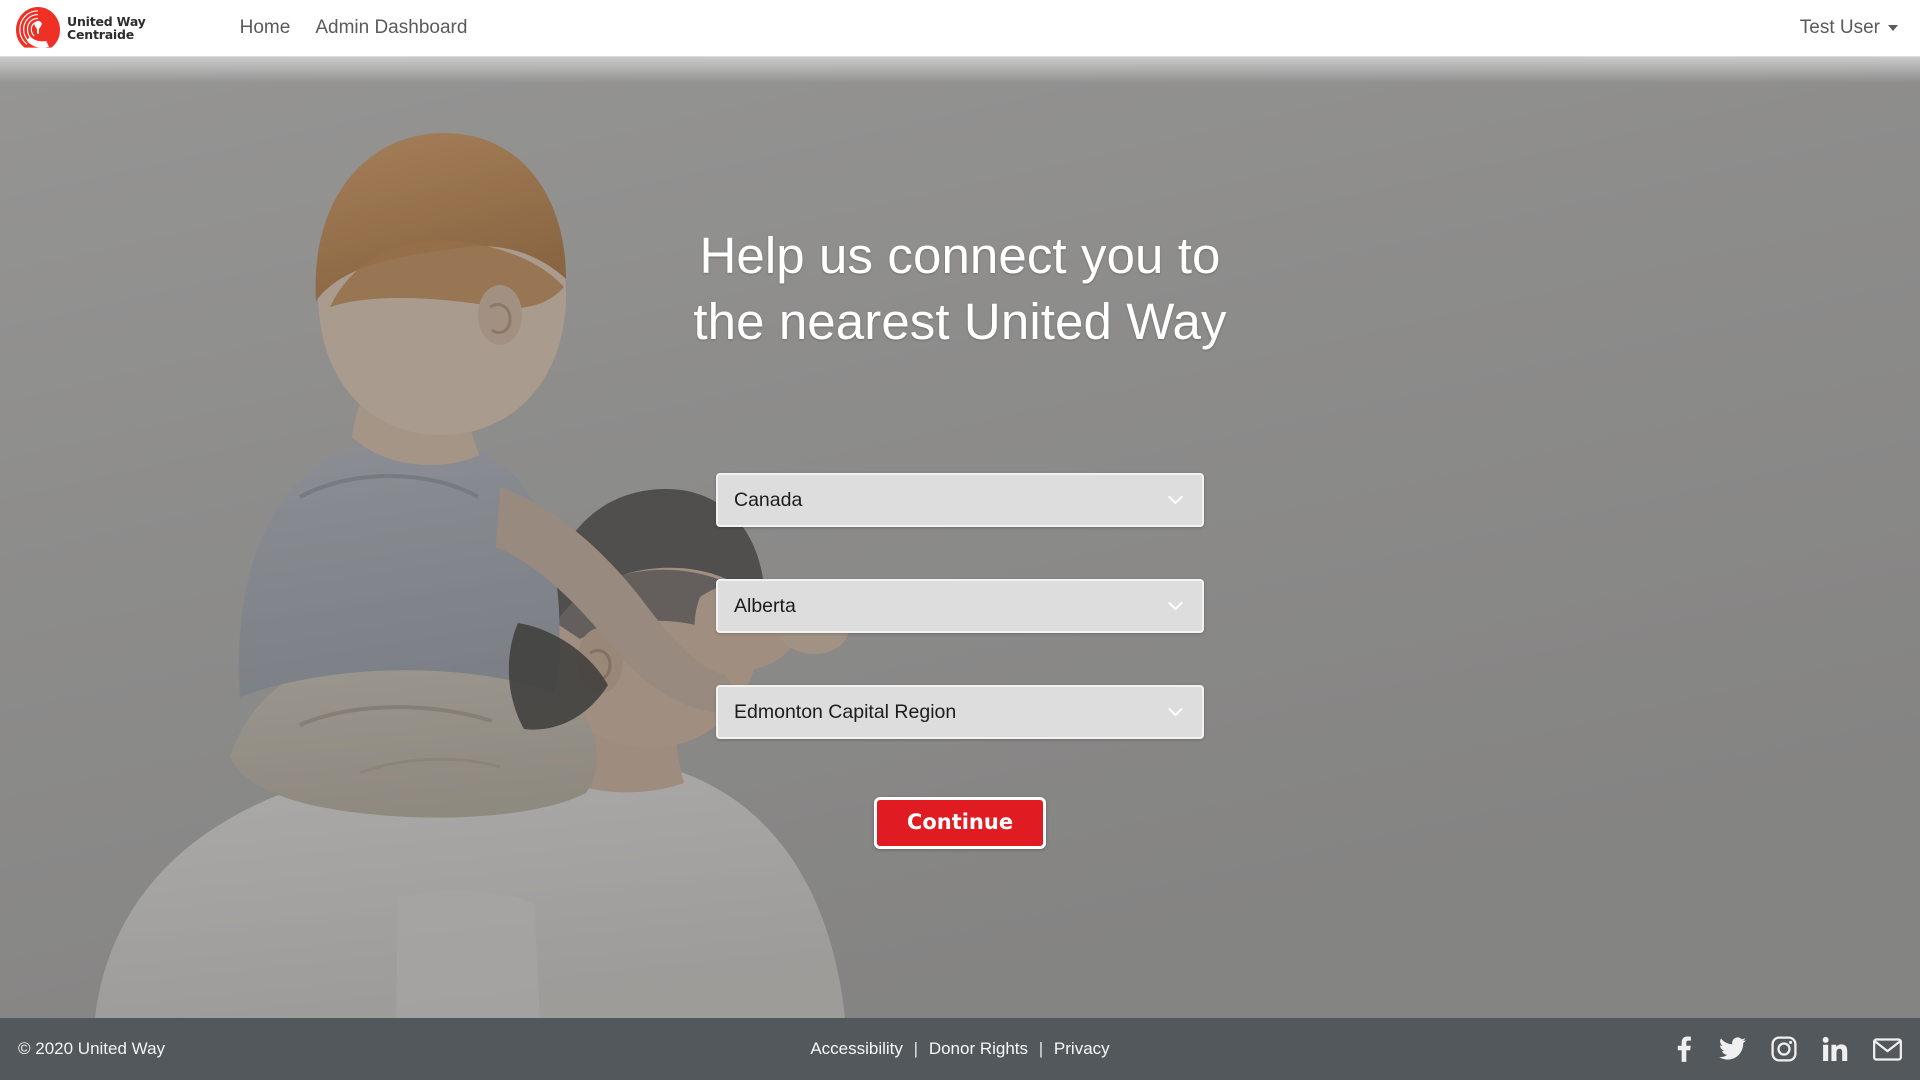  I want to click on location-form: Canada Alberta Edmonton Capital Region, so click(960, 632).